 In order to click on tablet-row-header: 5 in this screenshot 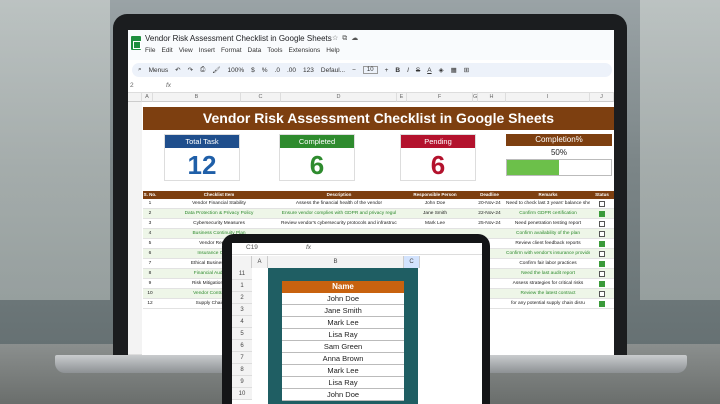, I will do `click(242, 334)`.